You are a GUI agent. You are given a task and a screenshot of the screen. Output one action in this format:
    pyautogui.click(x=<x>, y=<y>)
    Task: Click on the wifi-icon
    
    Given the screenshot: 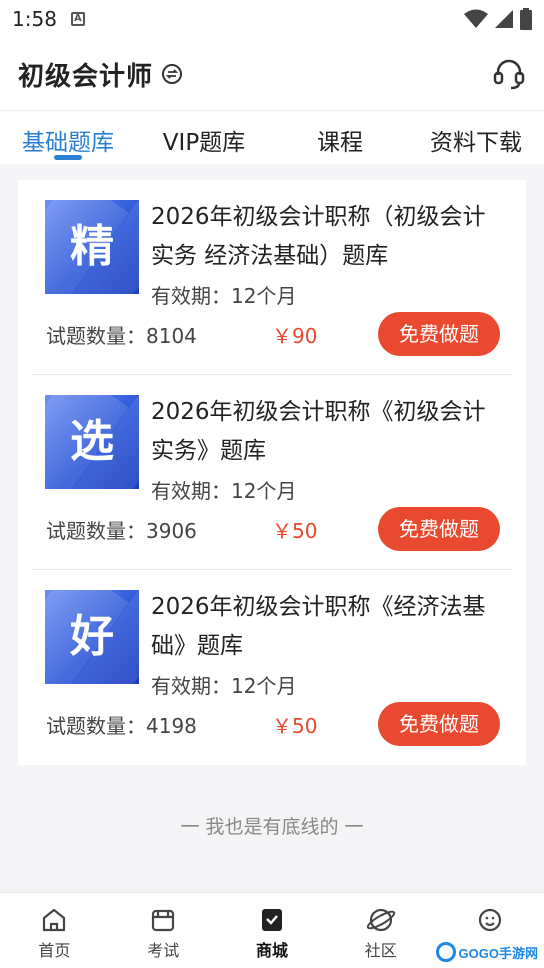 What is the action you would take?
    pyautogui.click(x=476, y=18)
    